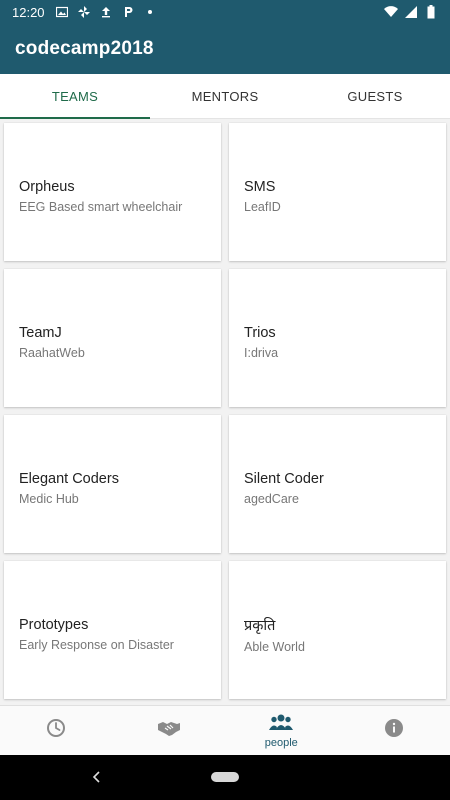 The image size is (450, 800). Describe the element at coordinates (96, 777) in the screenshot. I see `back-icon` at that location.